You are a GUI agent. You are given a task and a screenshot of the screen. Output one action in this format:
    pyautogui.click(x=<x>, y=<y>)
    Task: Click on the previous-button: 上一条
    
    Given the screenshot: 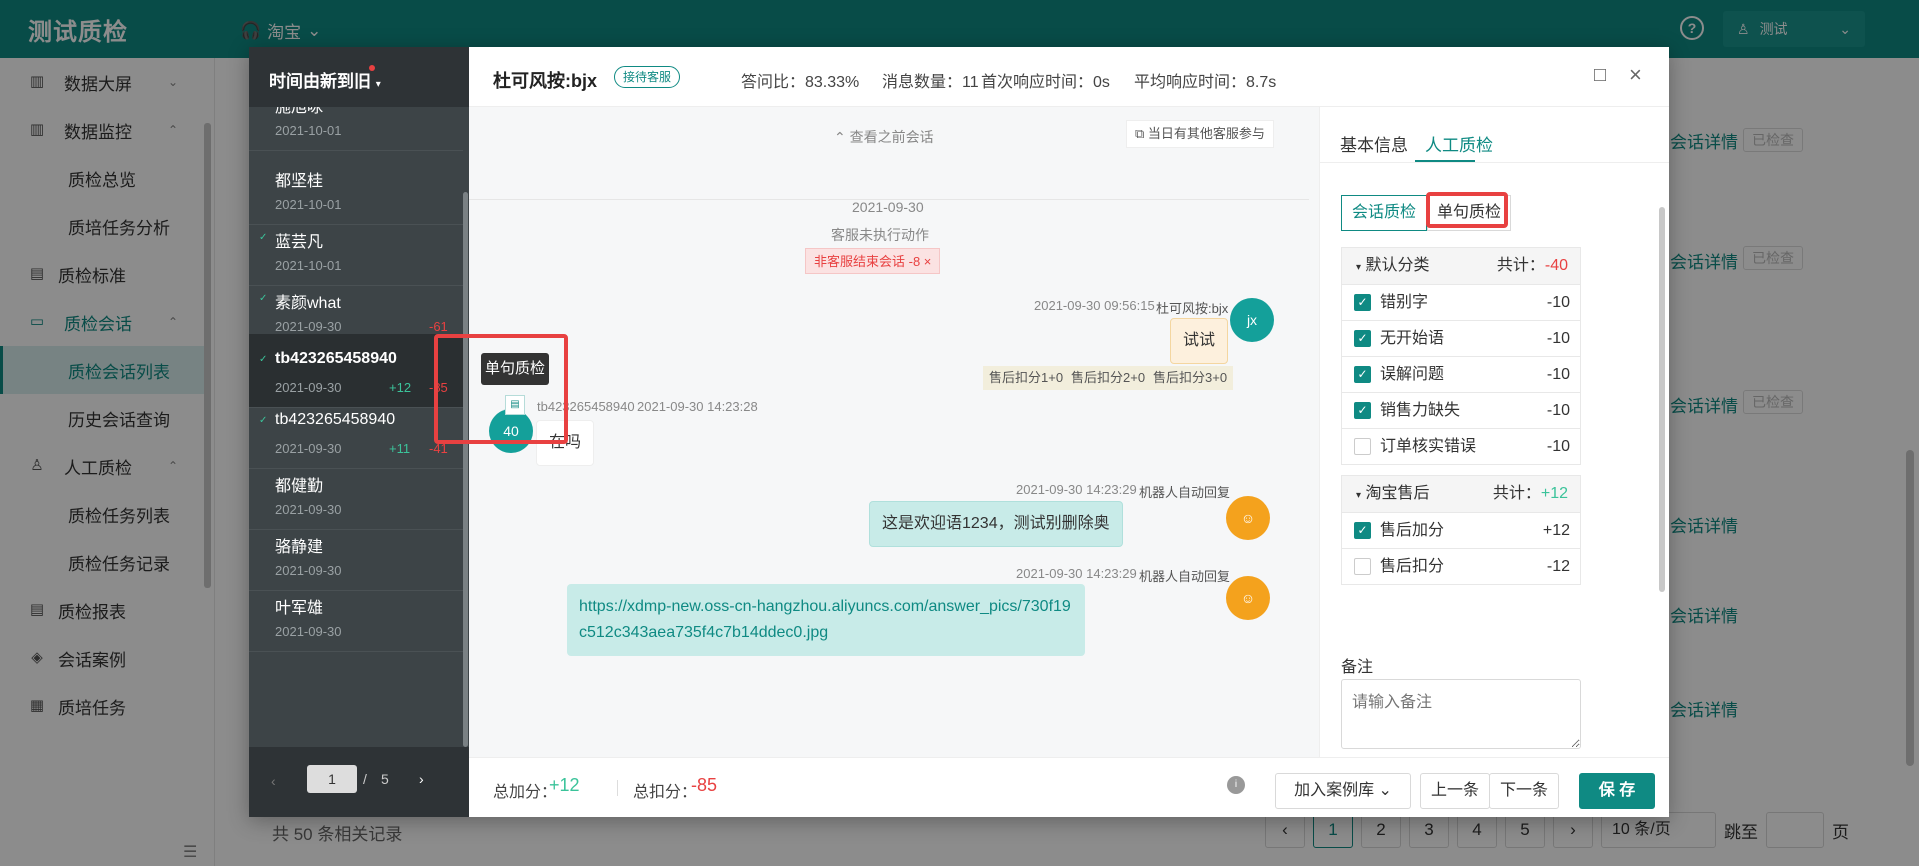 What is the action you would take?
    pyautogui.click(x=1455, y=791)
    